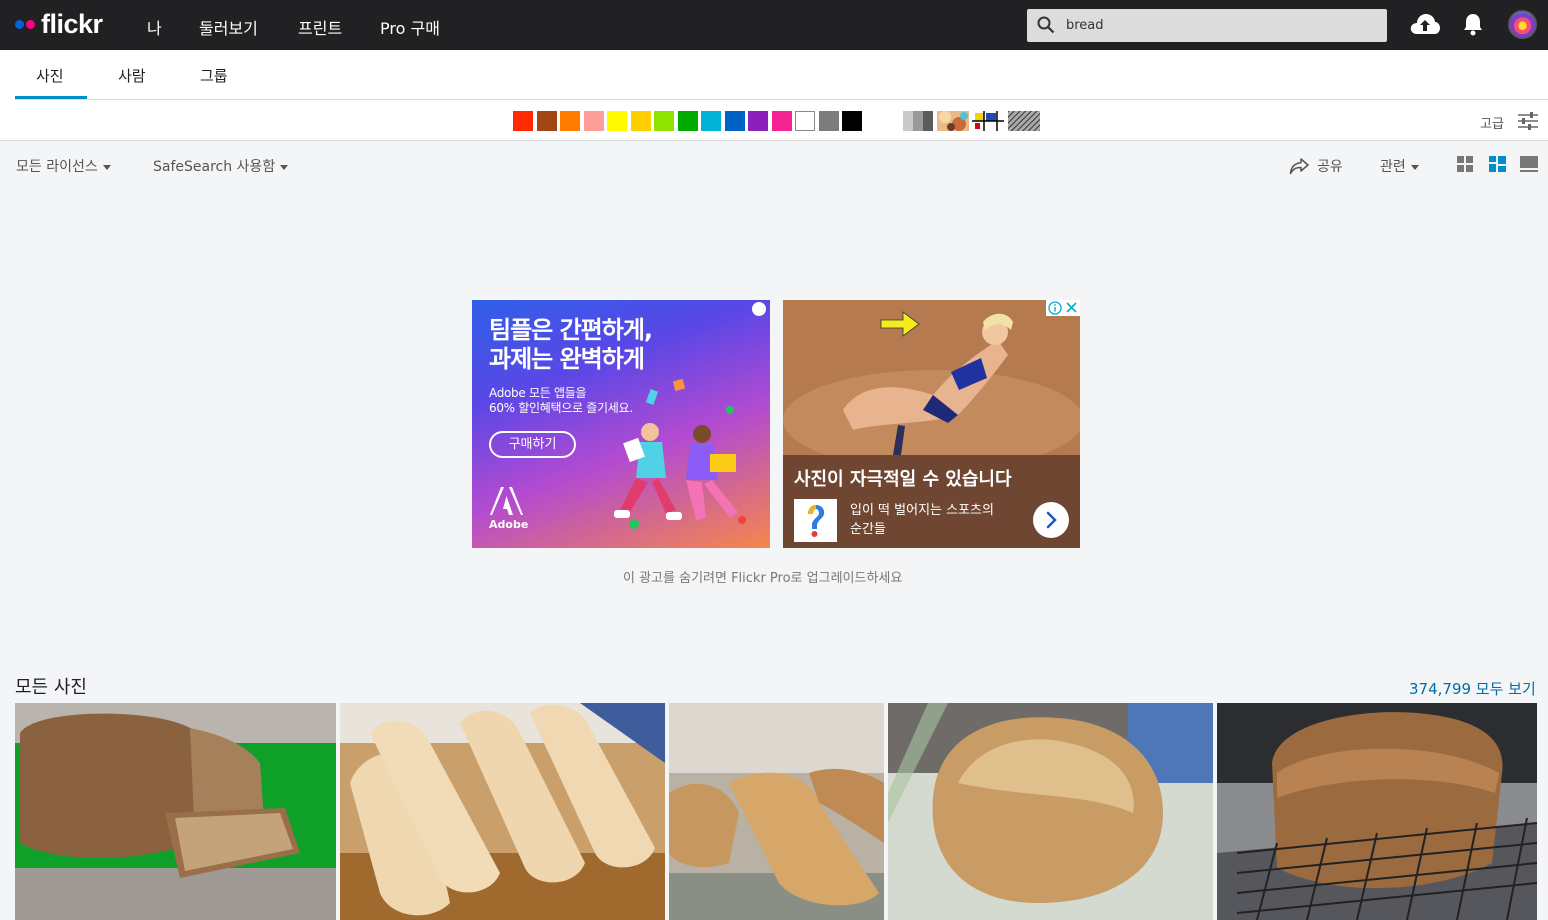 The image size is (1548, 920). I want to click on ad-next-button, so click(1051, 520).